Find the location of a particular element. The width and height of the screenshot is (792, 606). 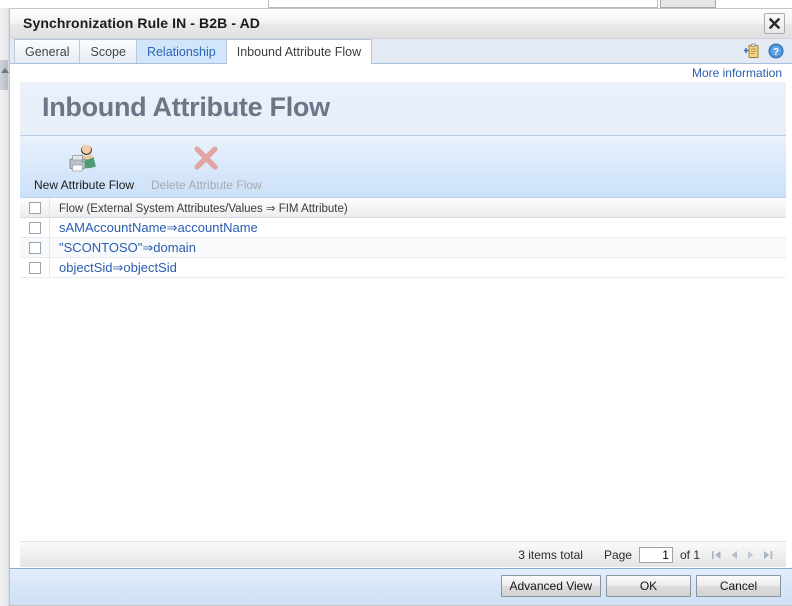

new-user-attribute-icon is located at coordinates (84, 158).